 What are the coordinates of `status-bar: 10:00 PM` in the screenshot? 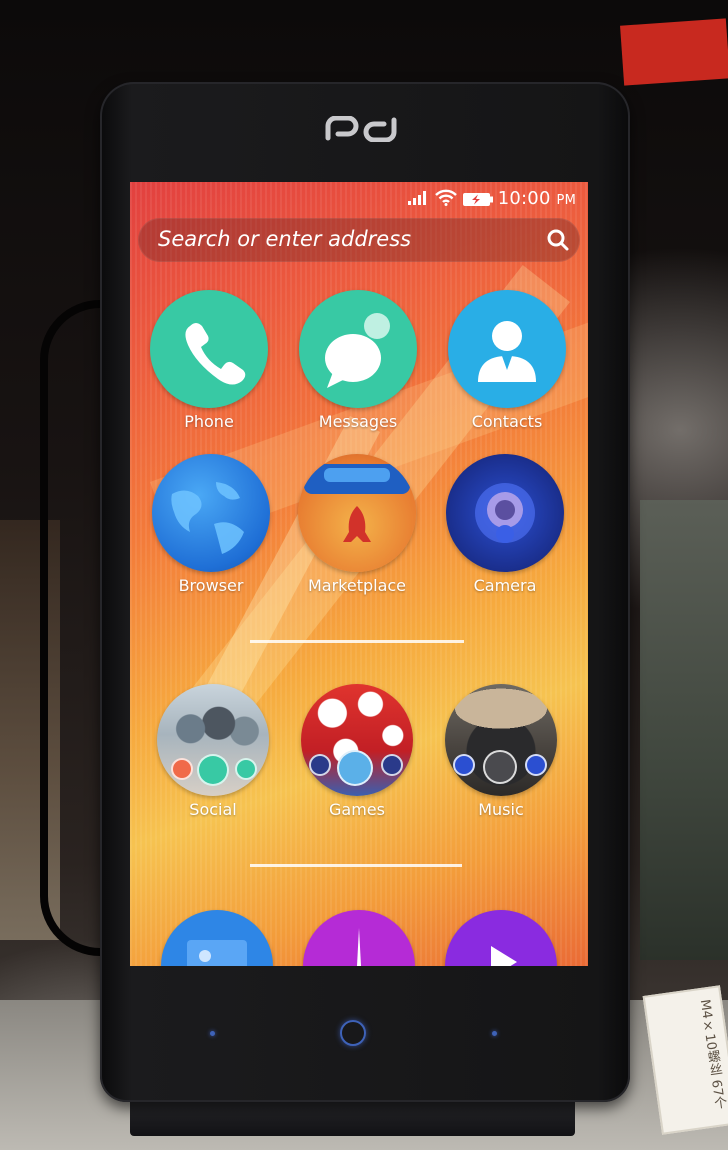 It's located at (359, 199).